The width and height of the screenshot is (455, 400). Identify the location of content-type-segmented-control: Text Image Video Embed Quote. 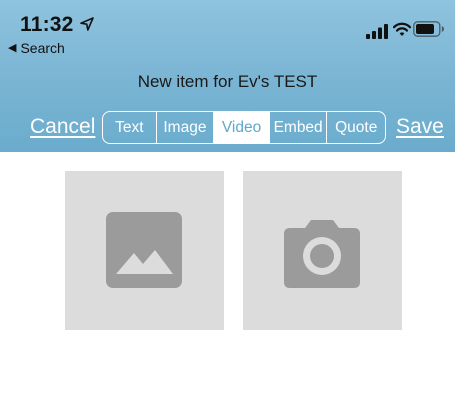
(244, 127).